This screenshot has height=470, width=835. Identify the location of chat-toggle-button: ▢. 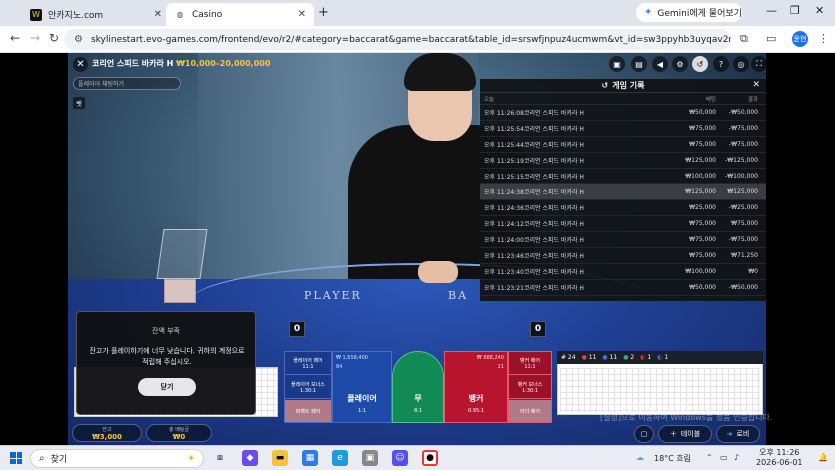
(644, 434).